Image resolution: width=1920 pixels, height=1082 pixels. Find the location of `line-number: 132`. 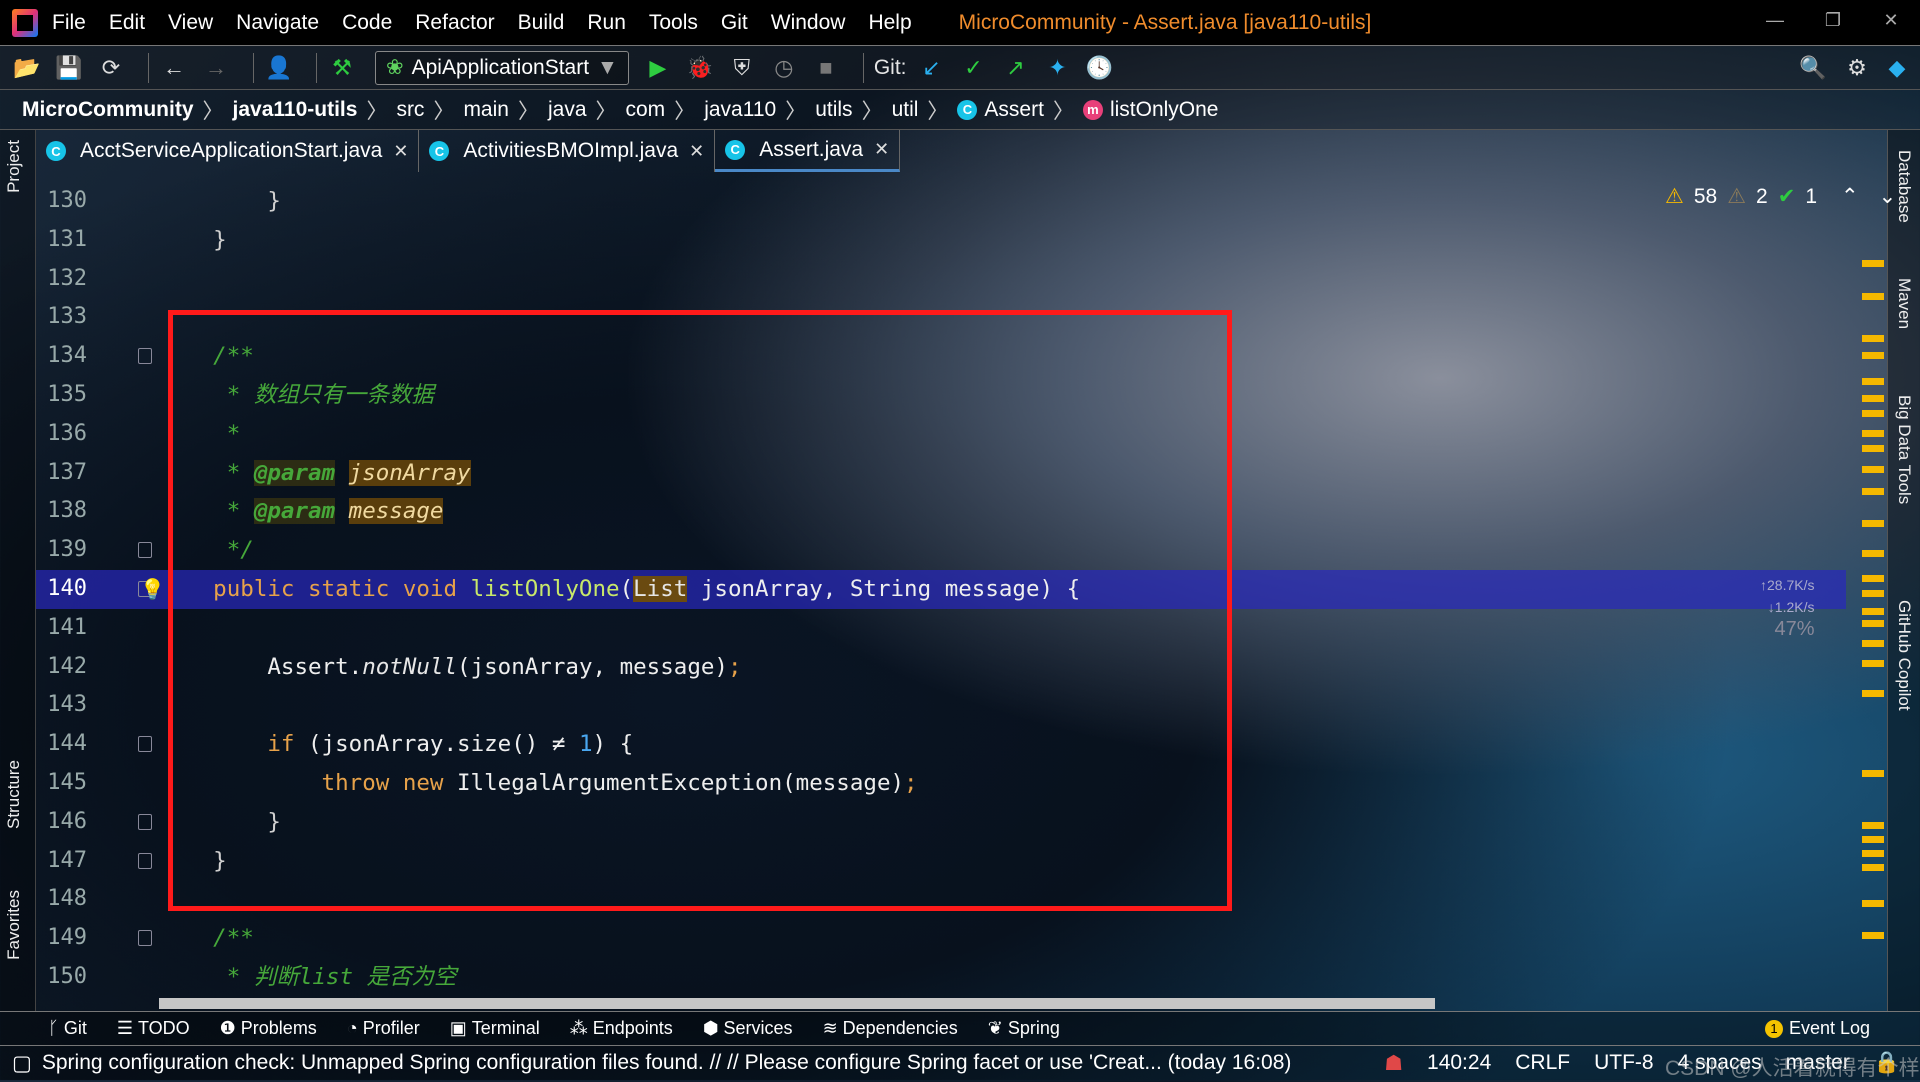

line-number: 132 is located at coordinates (65, 279).